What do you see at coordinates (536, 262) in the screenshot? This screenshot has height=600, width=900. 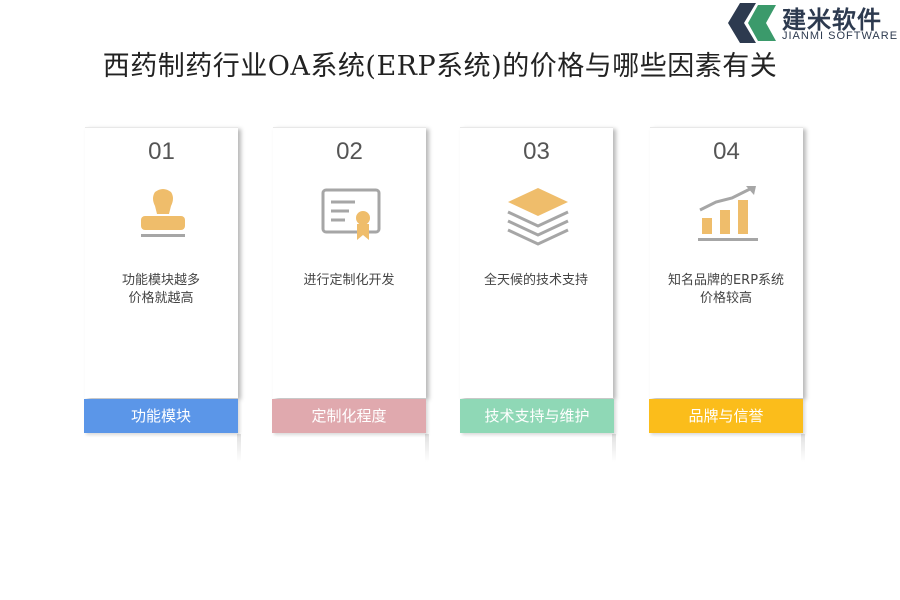 I see `factor-card-3: 03 全天候的技术支持` at bounding box center [536, 262].